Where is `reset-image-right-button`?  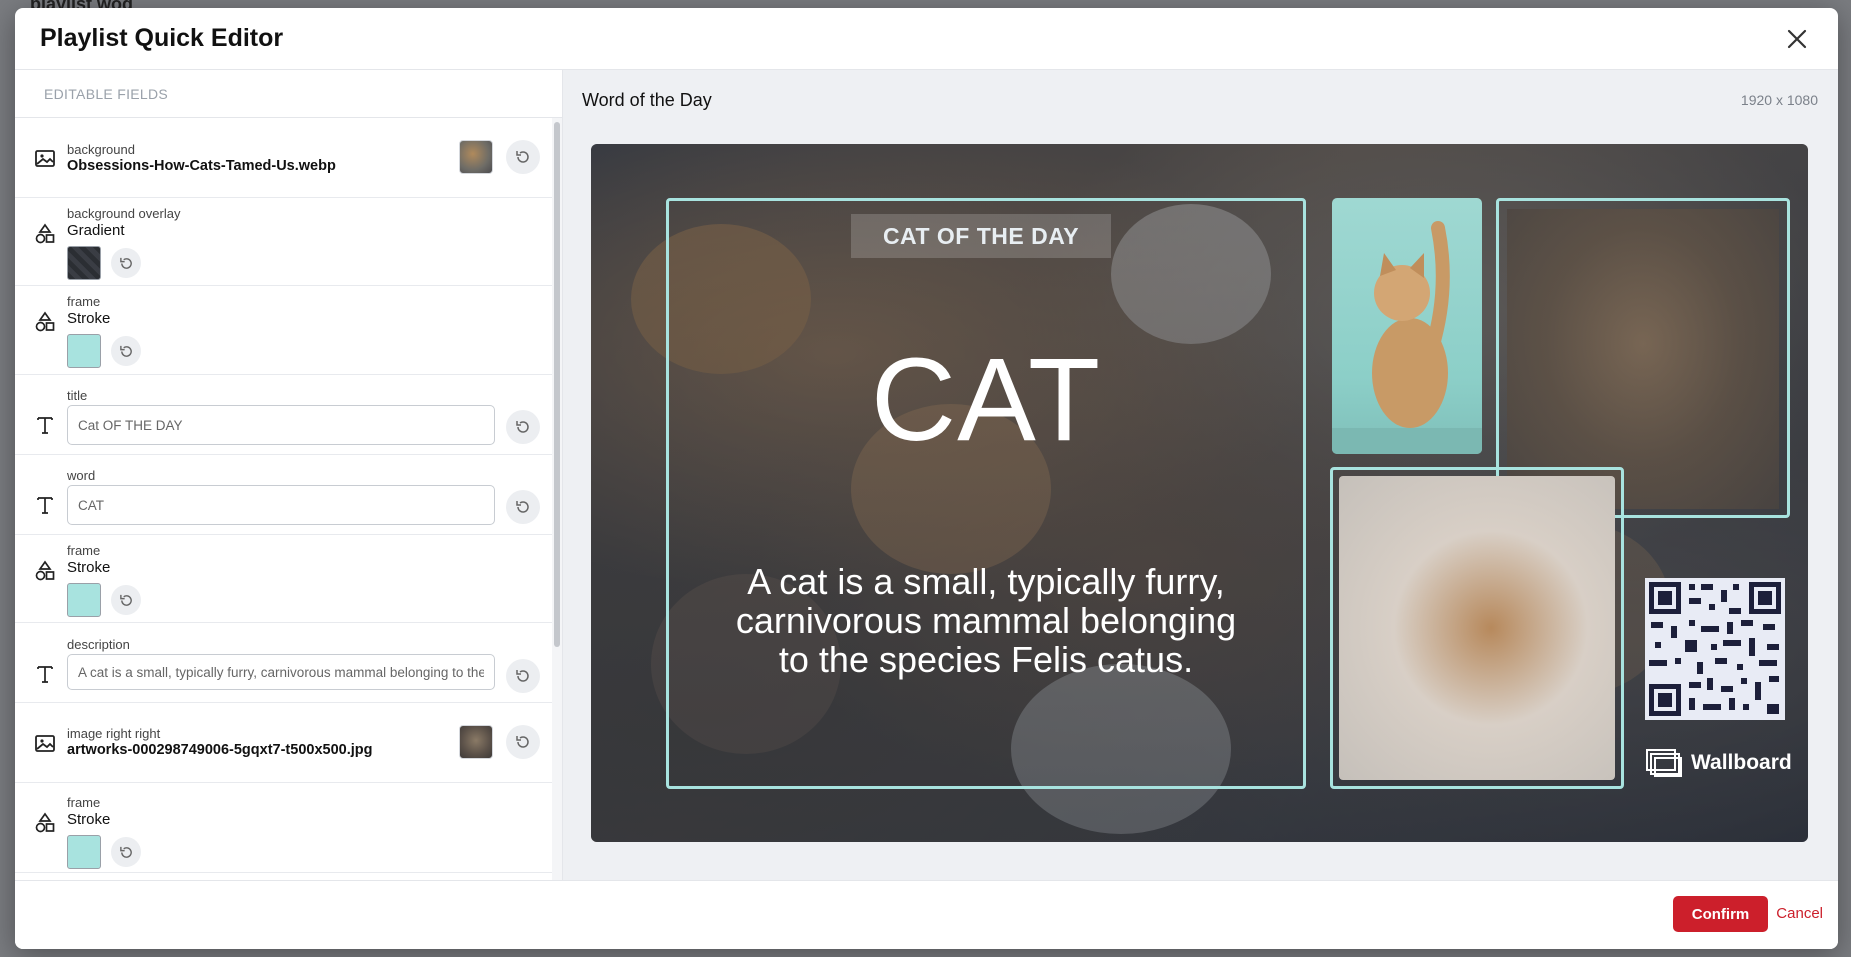 reset-image-right-button is located at coordinates (523, 742).